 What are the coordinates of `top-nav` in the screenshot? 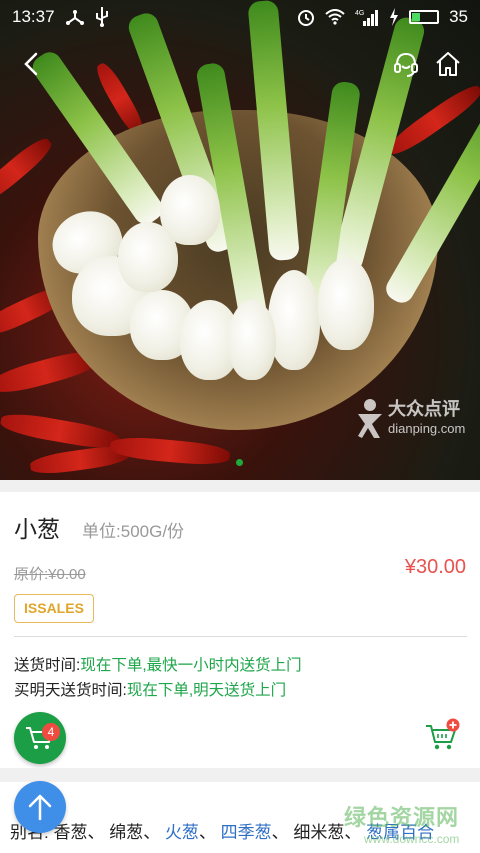 It's located at (240, 64).